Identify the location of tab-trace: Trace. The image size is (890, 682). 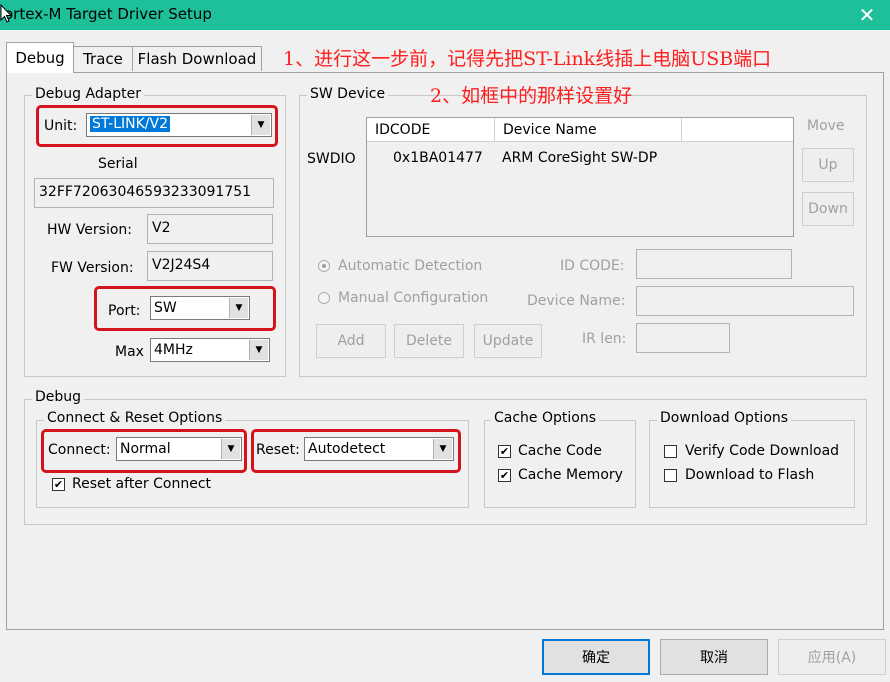
(103, 58).